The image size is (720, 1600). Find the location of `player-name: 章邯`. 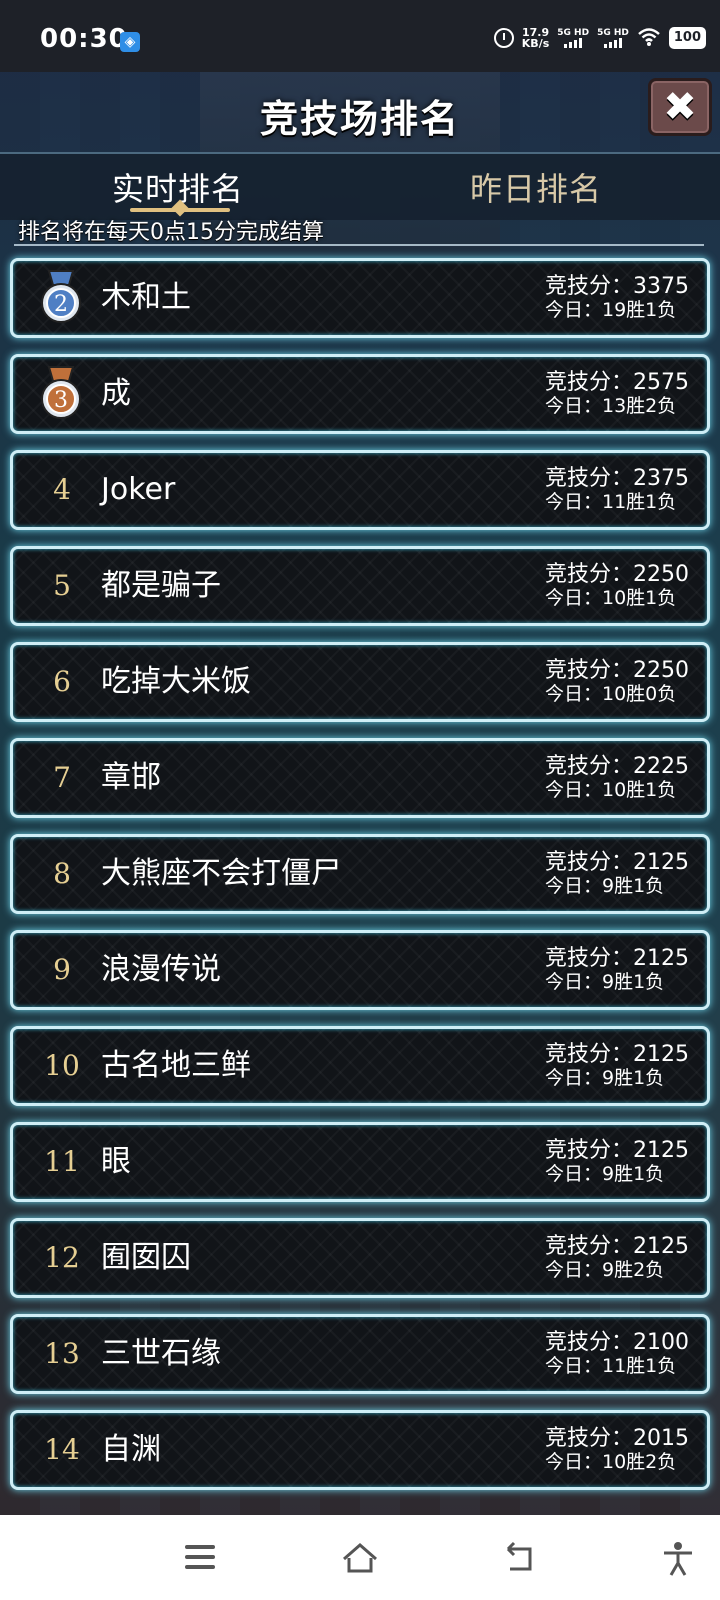

player-name: 章邯 is located at coordinates (131, 777).